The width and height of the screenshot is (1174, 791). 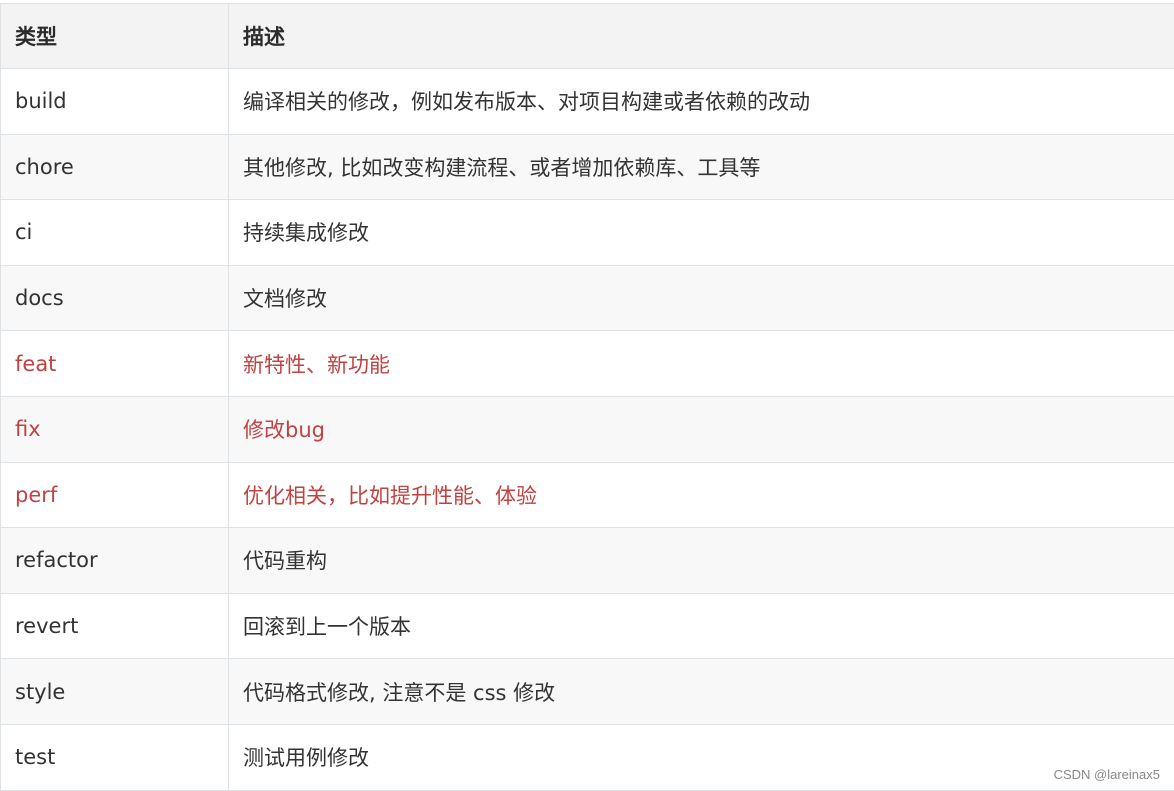 I want to click on row-type: style, so click(x=115, y=691).